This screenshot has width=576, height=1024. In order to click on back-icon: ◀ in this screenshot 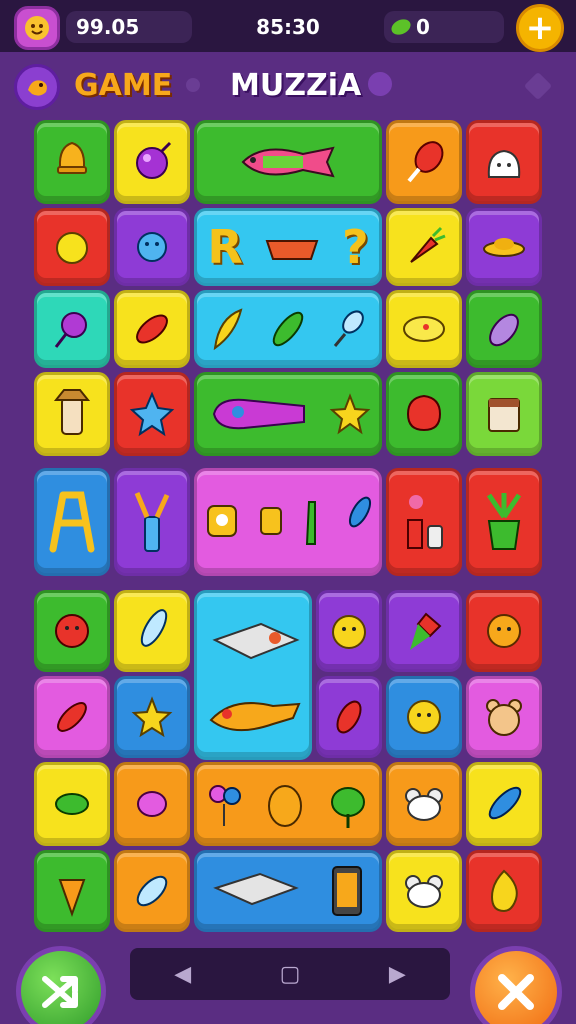, I will do `click(182, 974)`.